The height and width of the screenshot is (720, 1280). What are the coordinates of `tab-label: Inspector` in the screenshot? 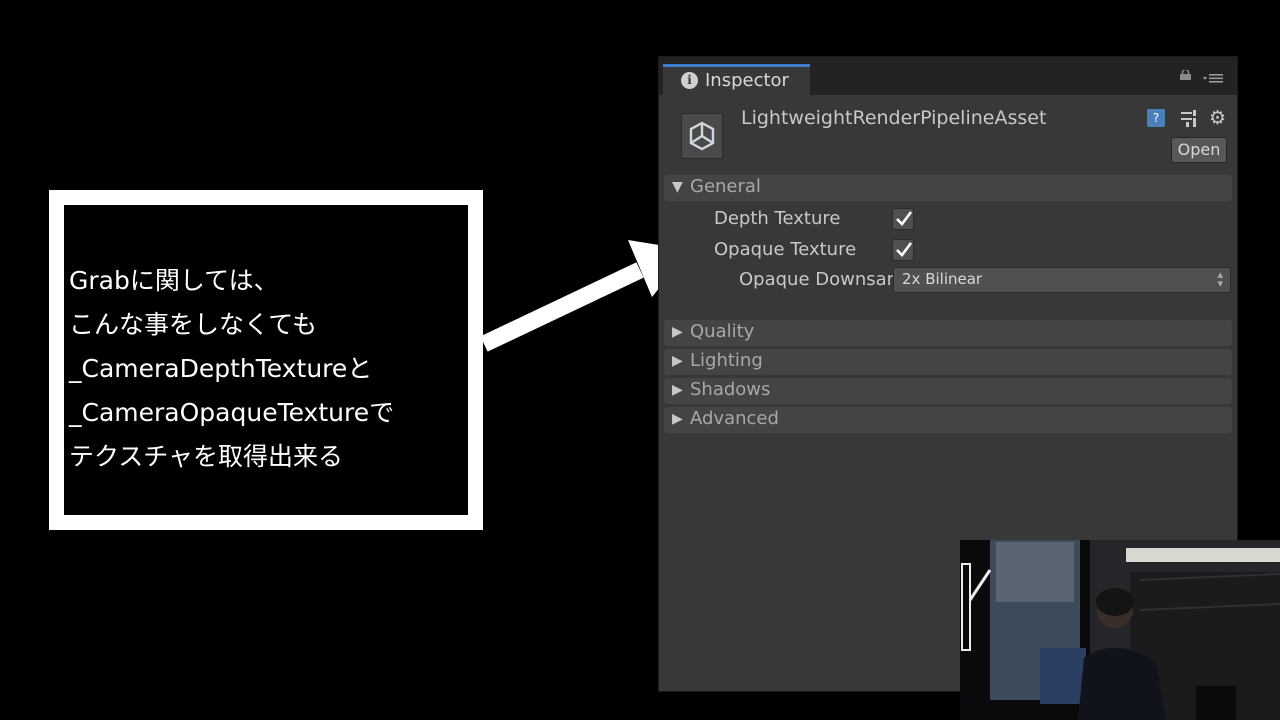 It's located at (747, 80).